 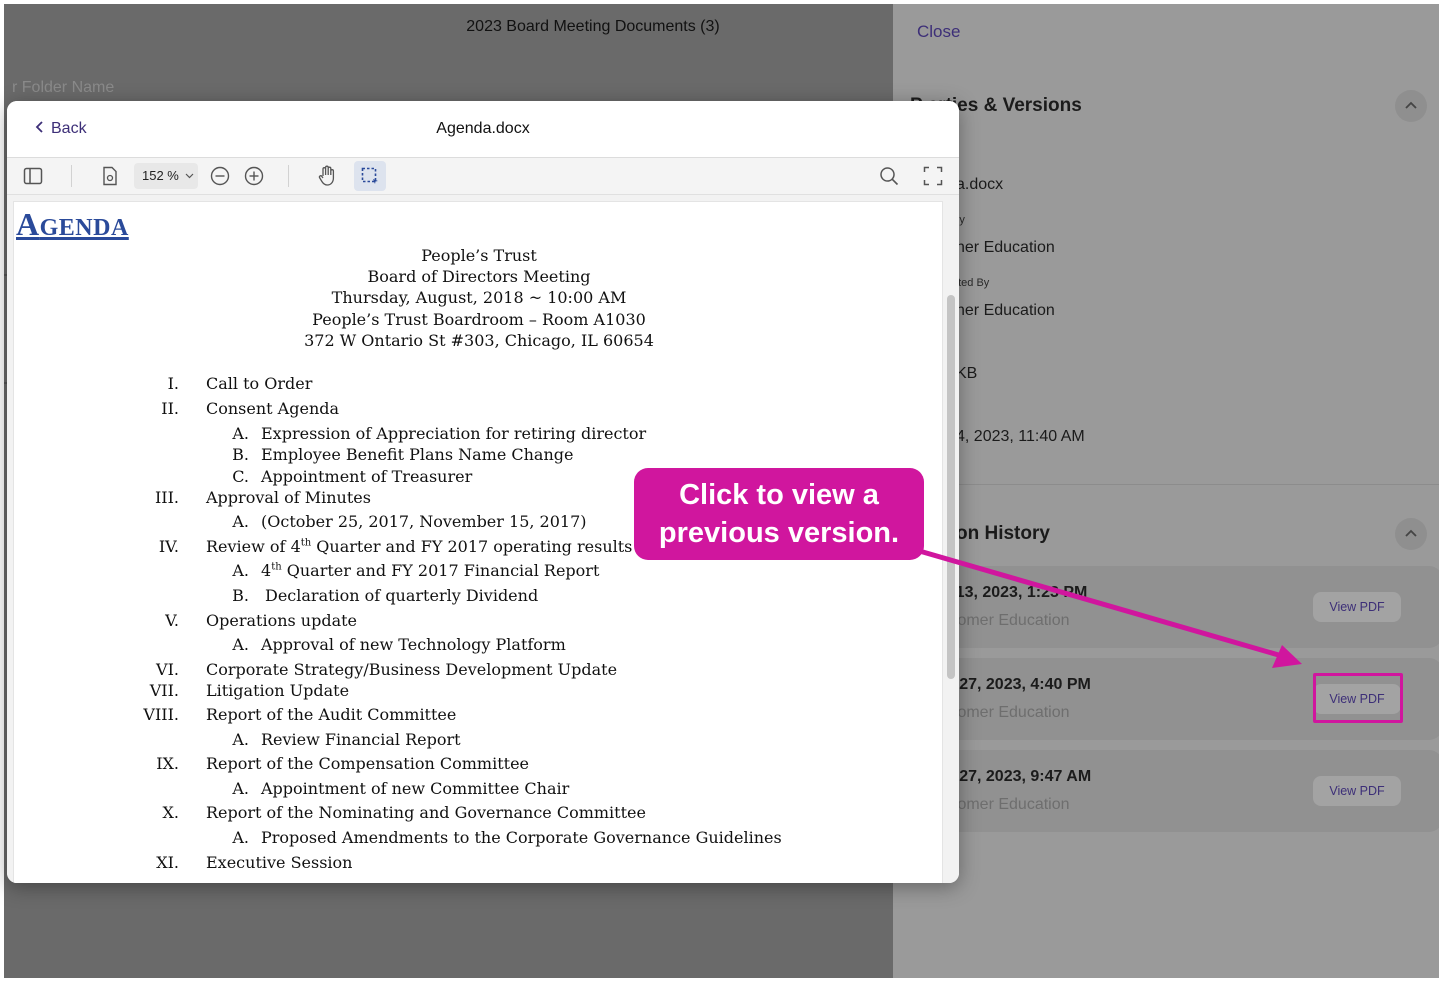 I want to click on agenda-item-text: 4th Quarter and FY 2017 Financial Report, so click(x=430, y=570).